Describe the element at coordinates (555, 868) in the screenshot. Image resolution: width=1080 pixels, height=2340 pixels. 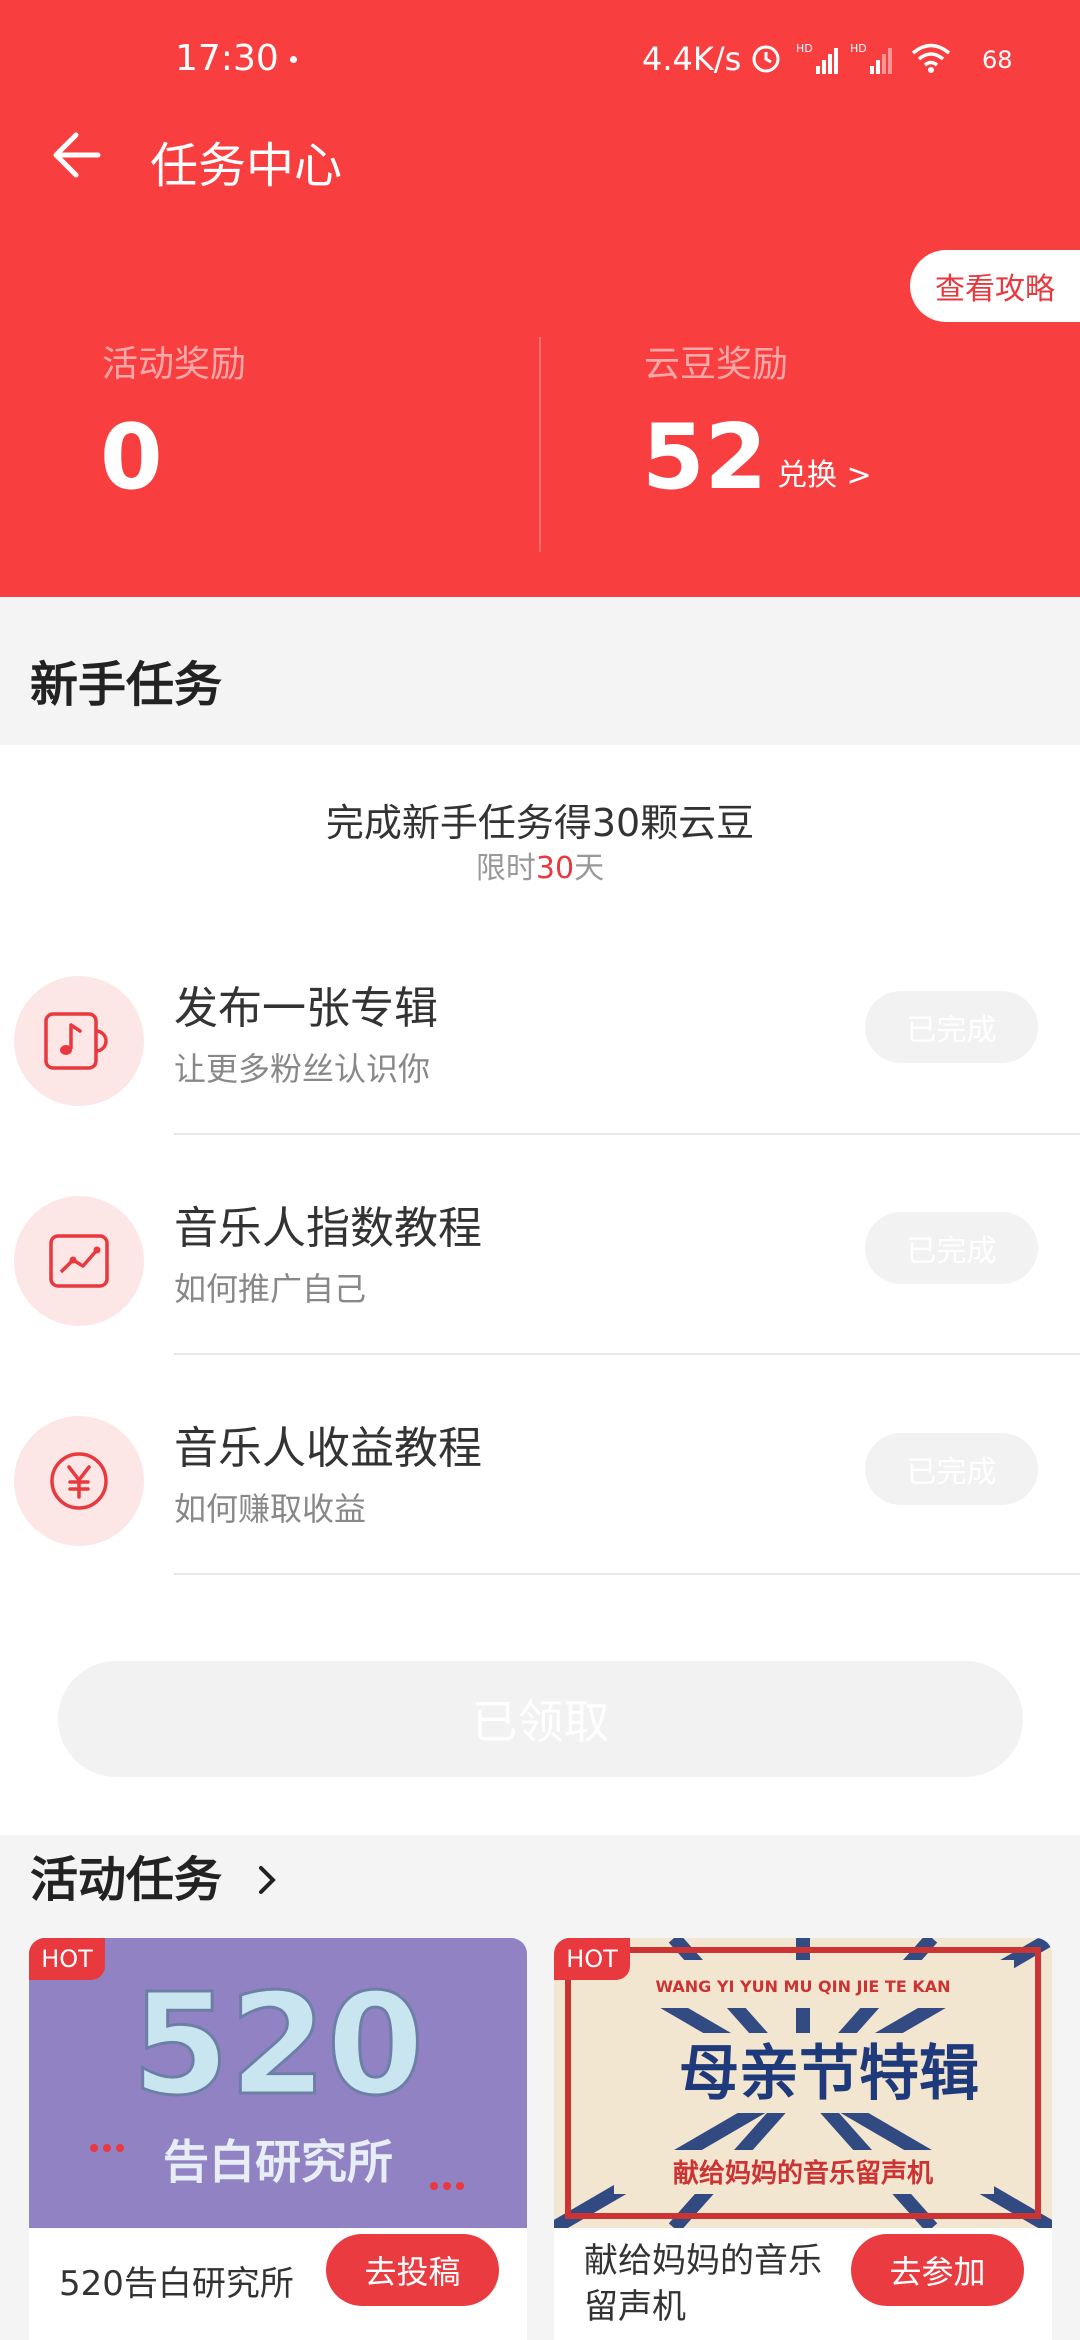
I see `promo-days: 30` at that location.